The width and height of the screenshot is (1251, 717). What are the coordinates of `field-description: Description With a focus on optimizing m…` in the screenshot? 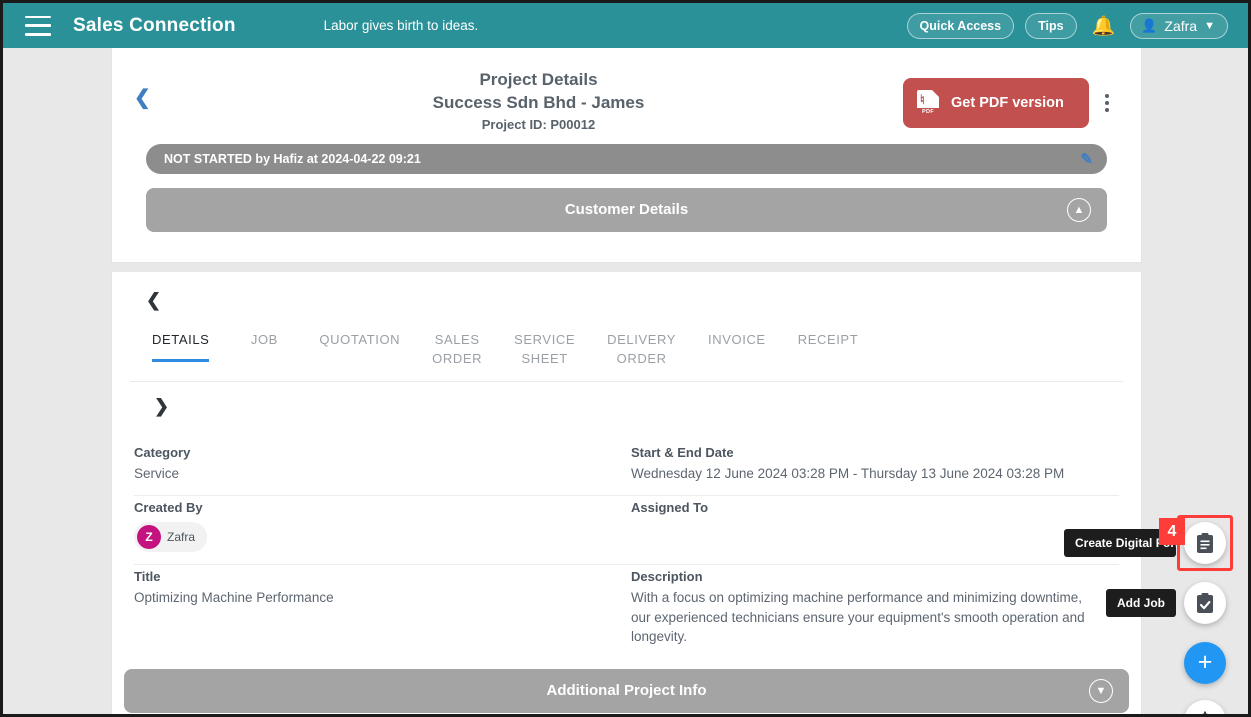 It's located at (870, 608).